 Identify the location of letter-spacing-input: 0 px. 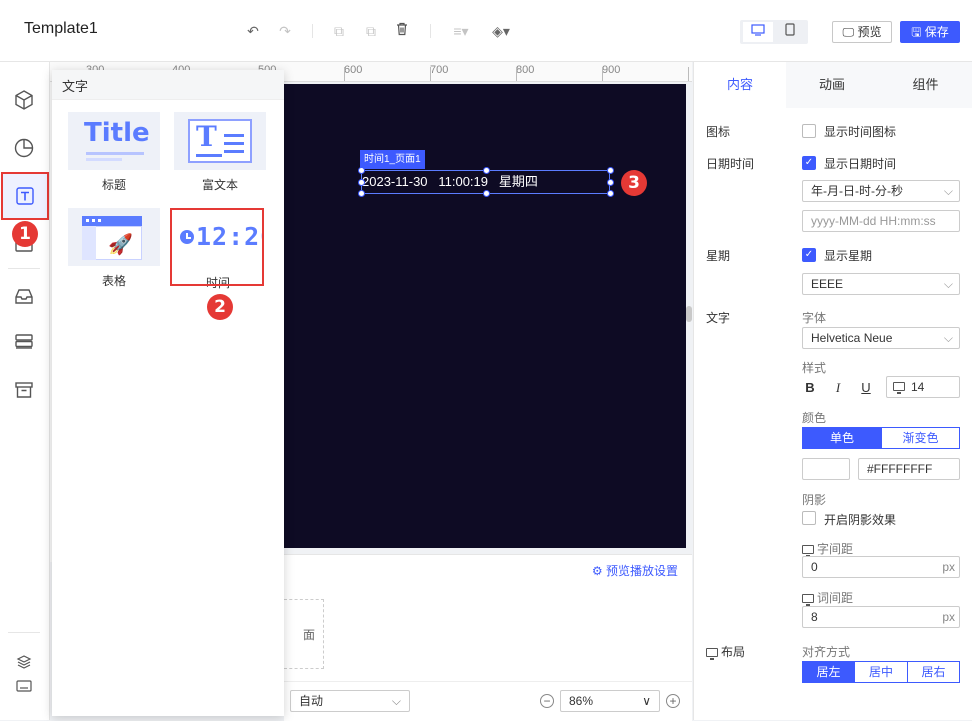
(881, 567).